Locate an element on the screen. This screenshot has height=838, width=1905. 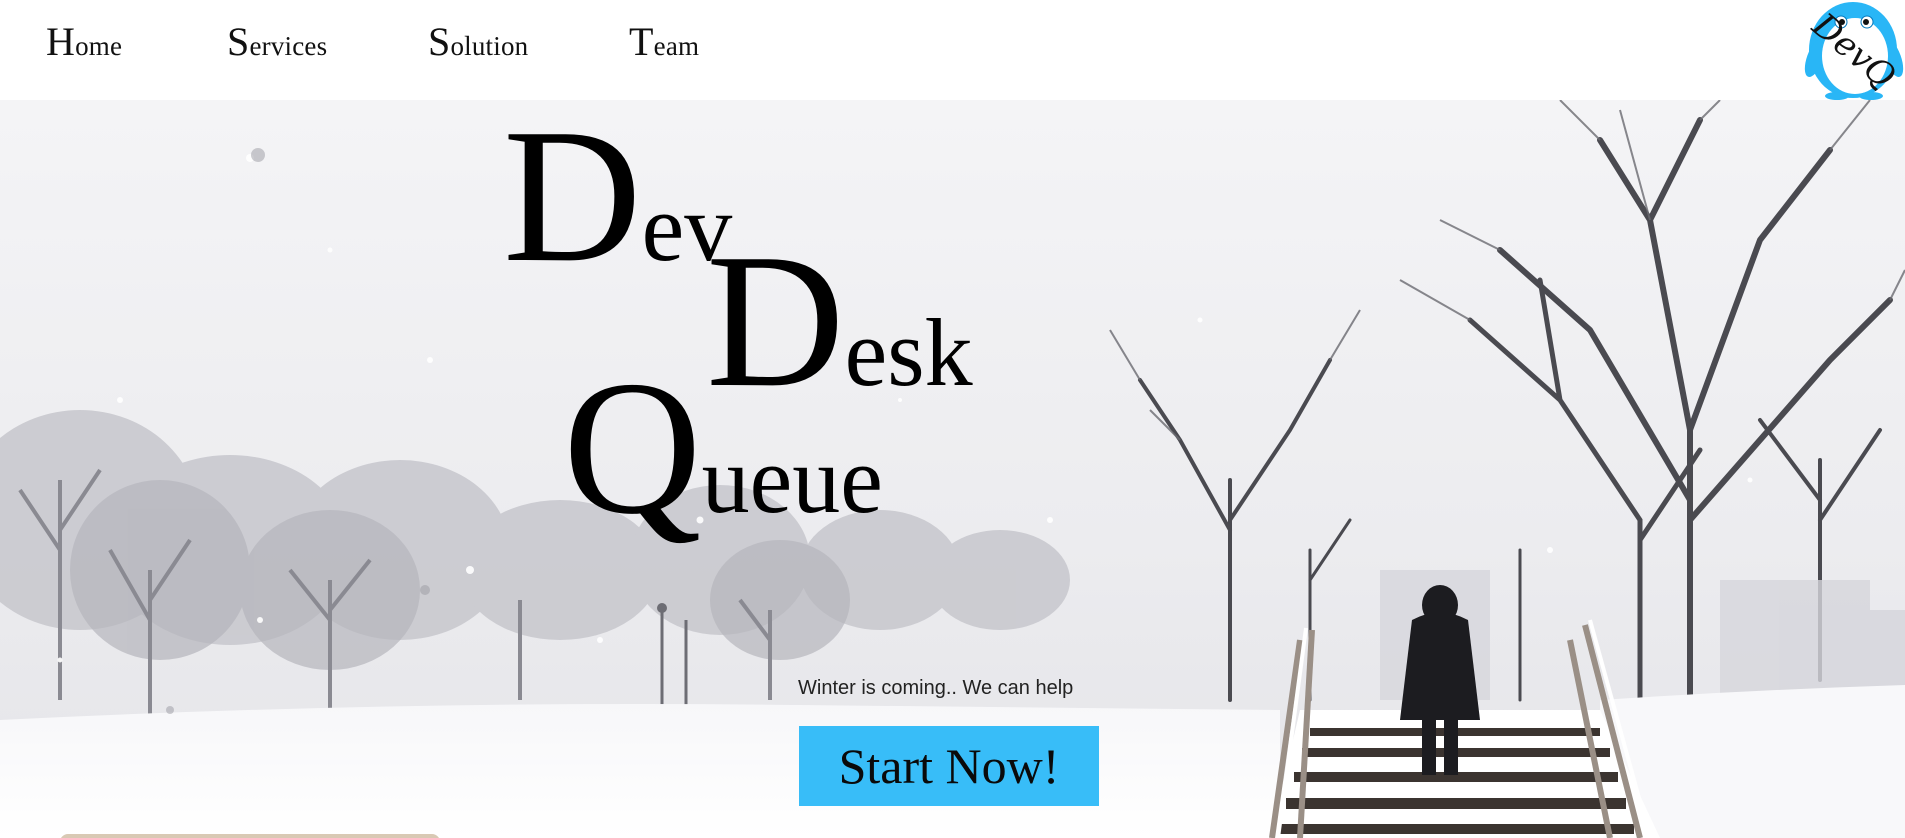
hero-tagline: Winter is coming.. We can help is located at coordinates (936, 688).